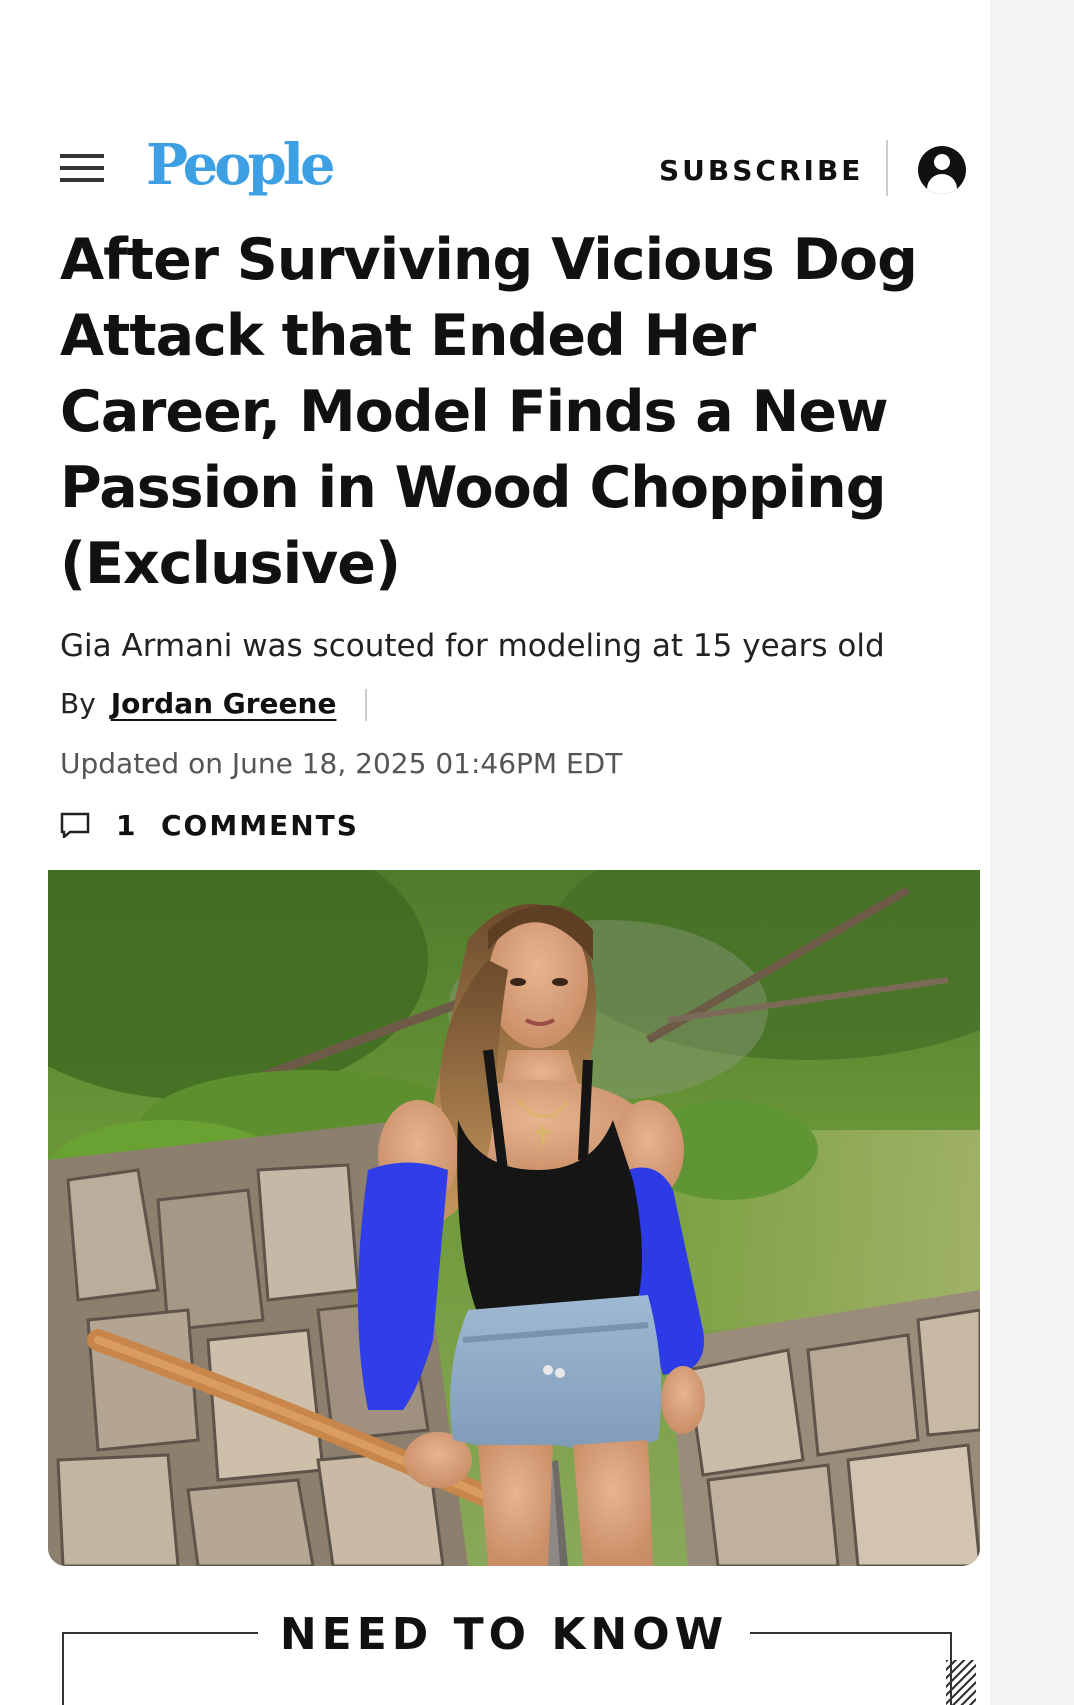 Image resolution: width=1074 pixels, height=1705 pixels. What do you see at coordinates (230, 564) in the screenshot?
I see `headline-line: (Exclusive)` at bounding box center [230, 564].